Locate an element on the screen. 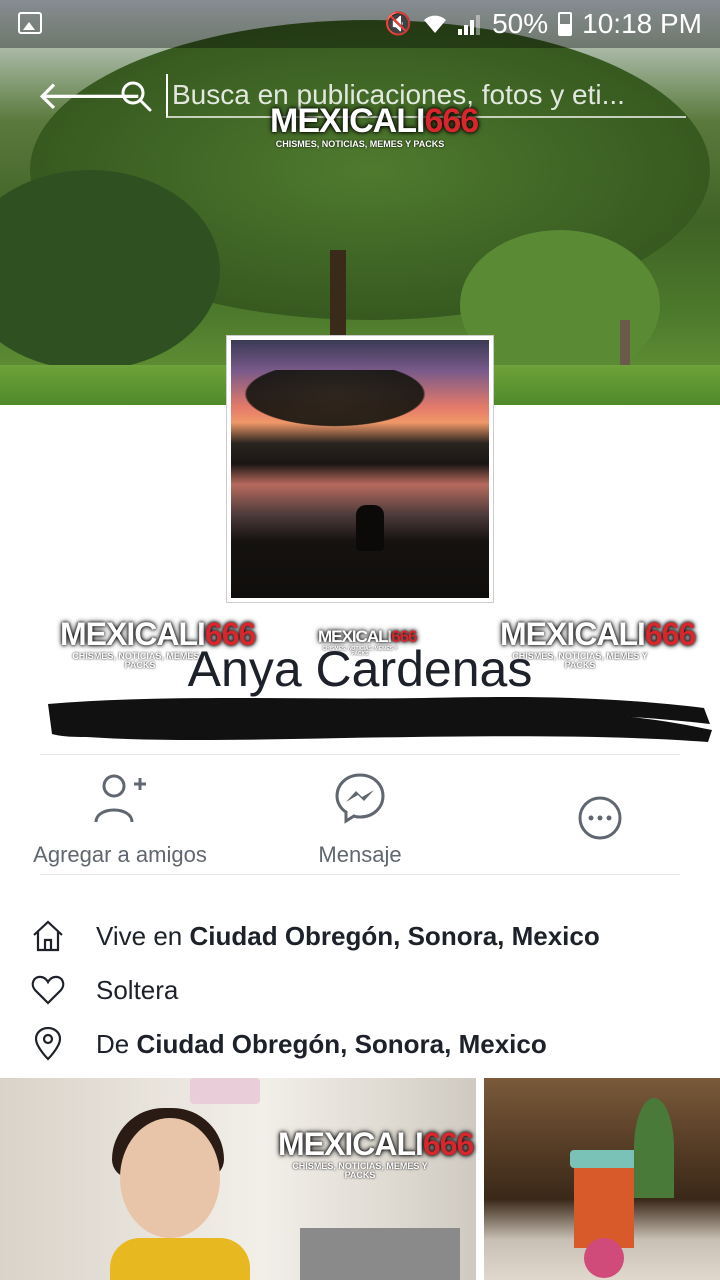  add-friend-button: Agregar a amigos is located at coordinates (120, 819).